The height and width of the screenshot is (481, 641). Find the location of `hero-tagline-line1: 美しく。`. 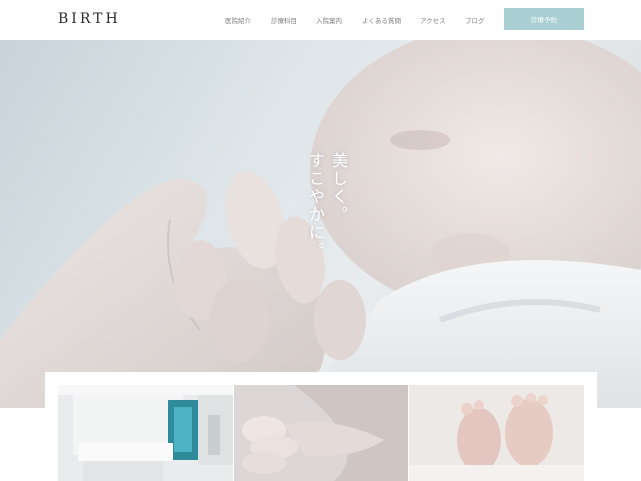

hero-tagline-line1: 美しく。 is located at coordinates (338, 188).